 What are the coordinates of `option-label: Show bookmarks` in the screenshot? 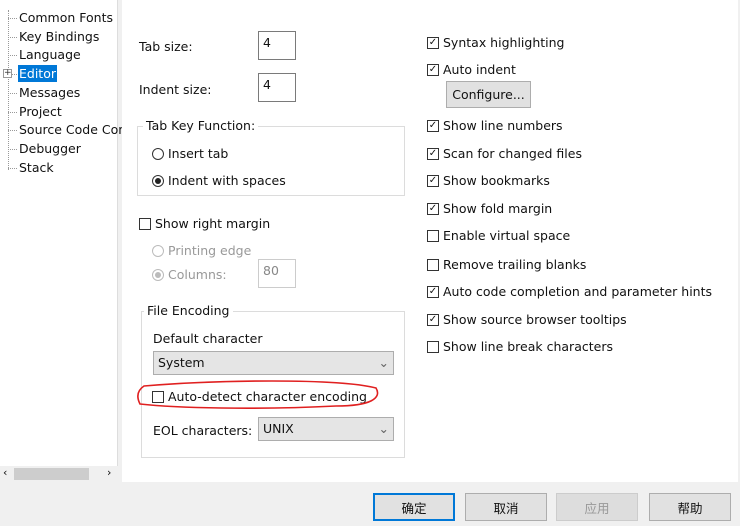 It's located at (496, 180).